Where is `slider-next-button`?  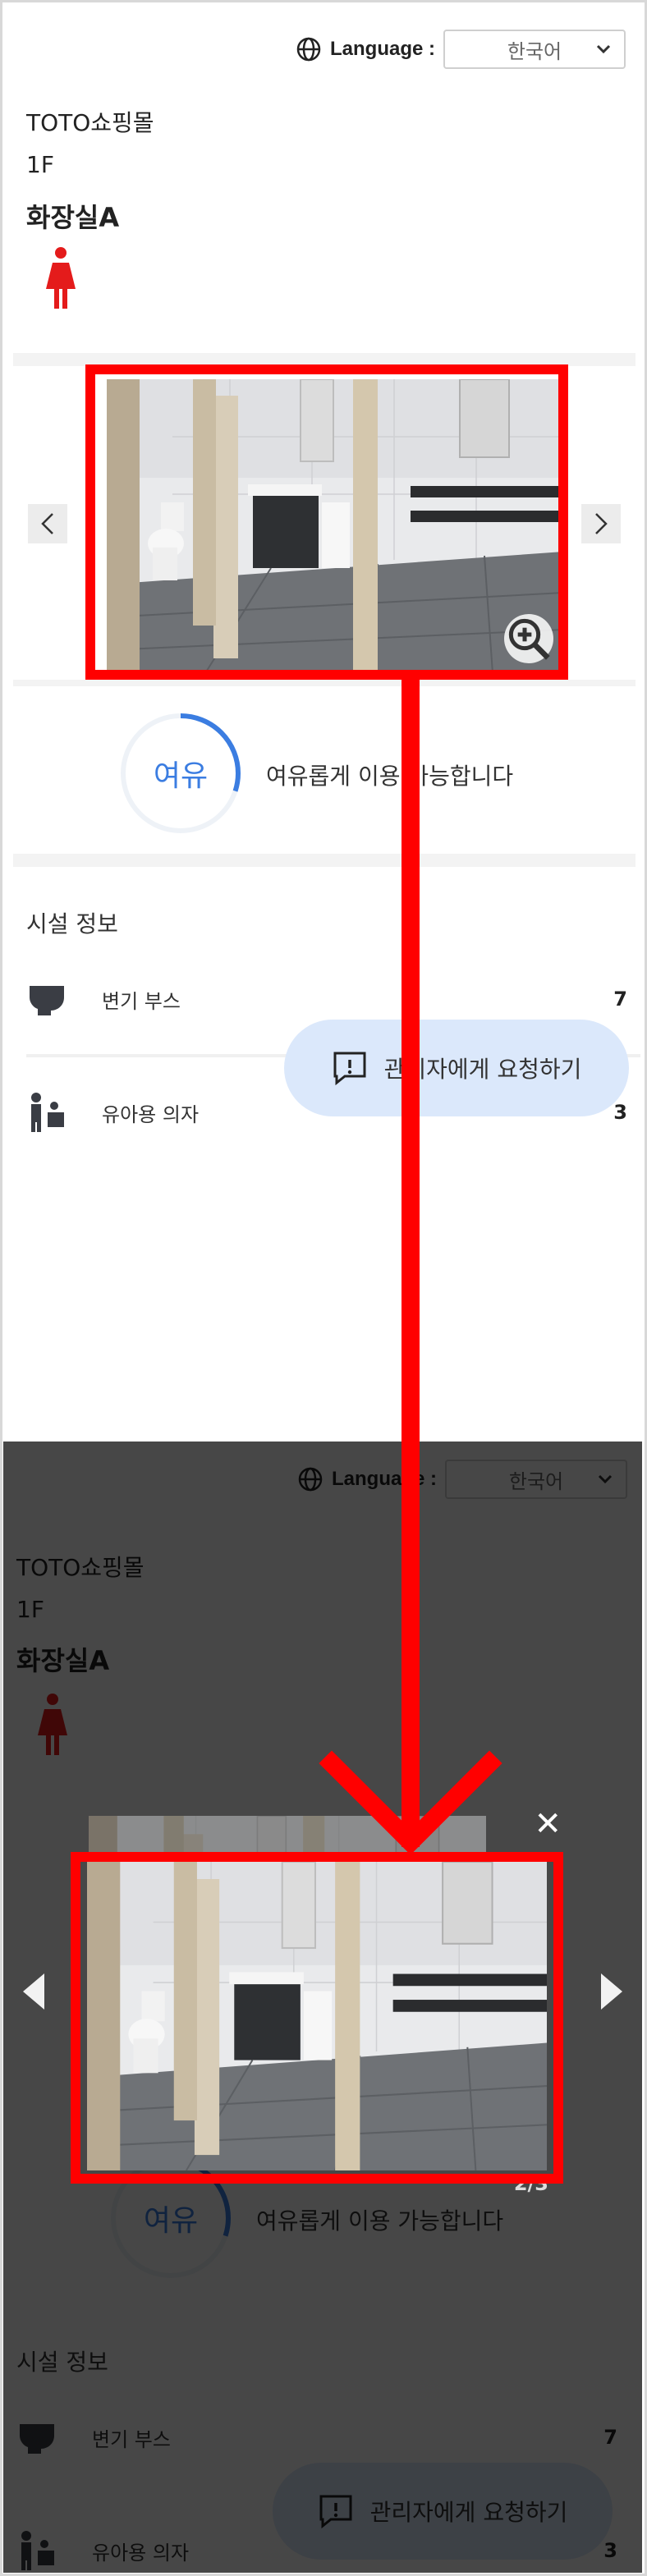
slider-next-button is located at coordinates (601, 523).